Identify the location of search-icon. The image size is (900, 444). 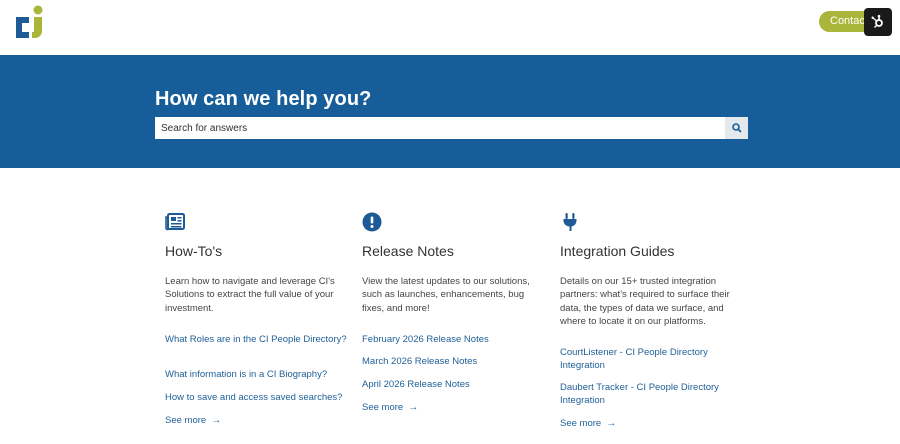
(736, 128).